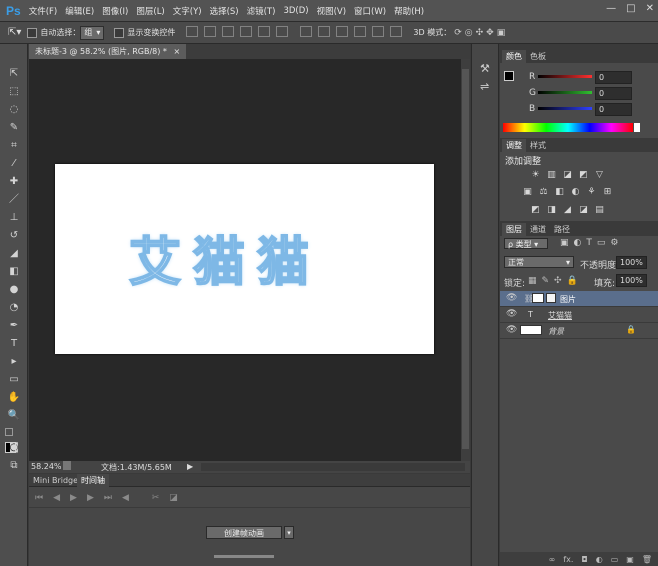  What do you see at coordinates (575, 192) in the screenshot?
I see `photo-filter-adjust-icon: ◐` at bounding box center [575, 192].